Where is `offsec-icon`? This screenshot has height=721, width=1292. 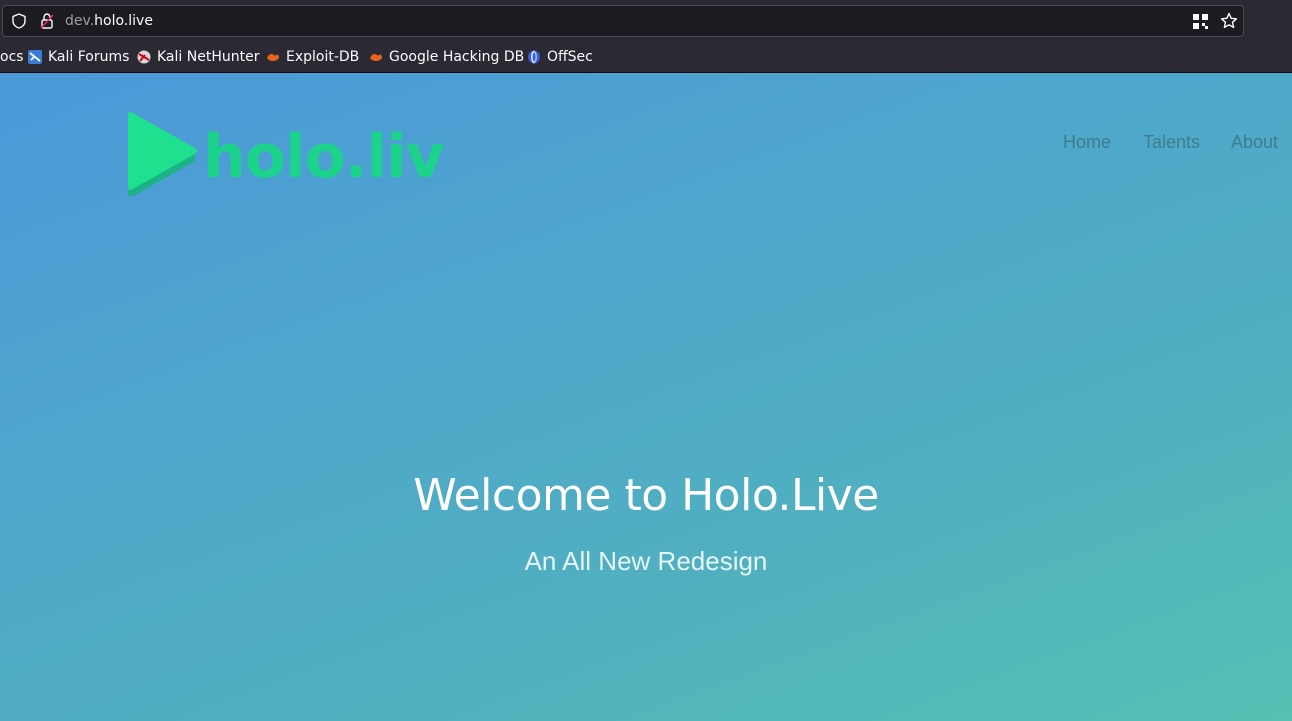
offsec-icon is located at coordinates (534, 57).